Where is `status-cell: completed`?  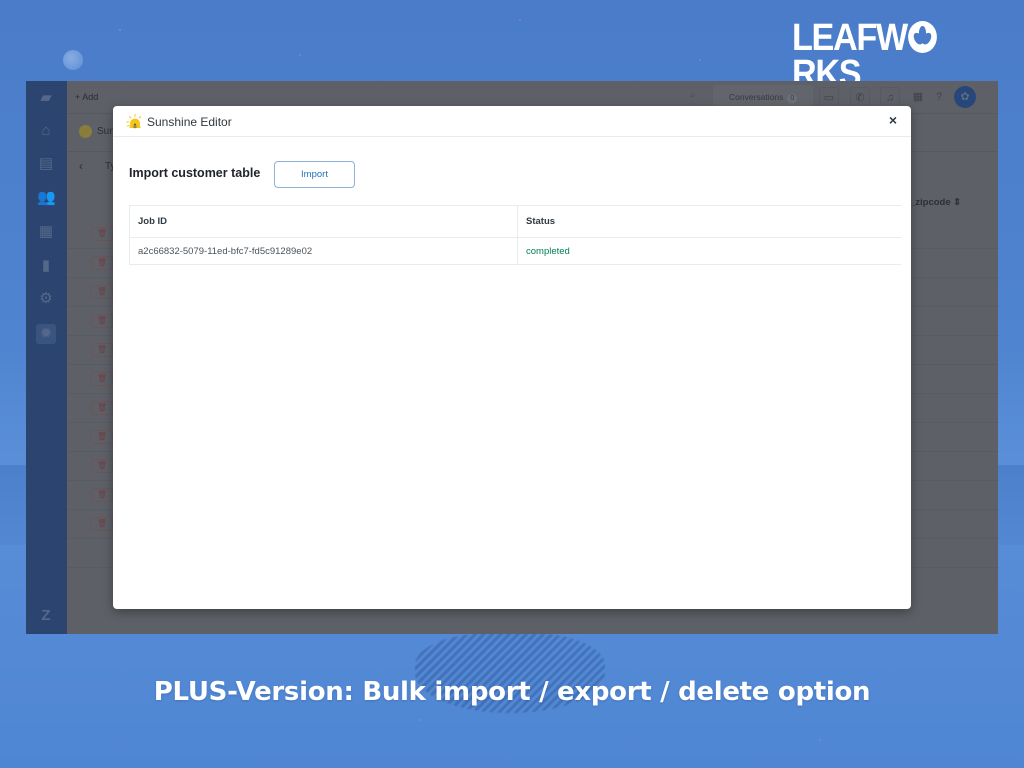
status-cell: completed is located at coordinates (709, 251).